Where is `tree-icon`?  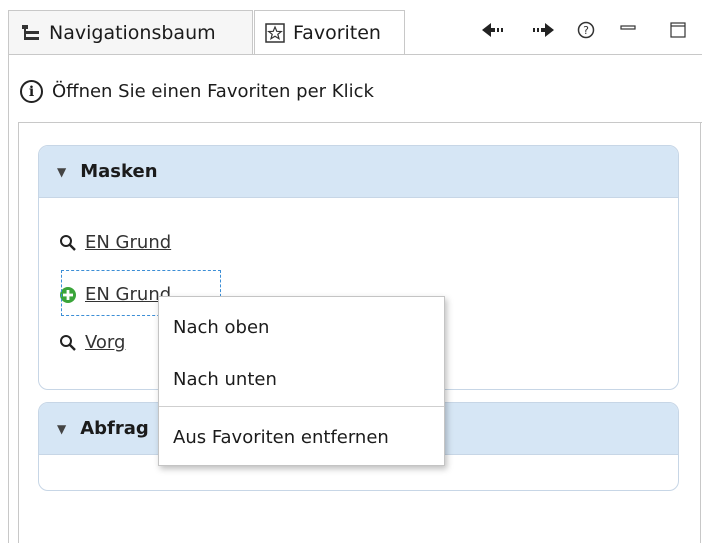
tree-icon is located at coordinates (31, 33).